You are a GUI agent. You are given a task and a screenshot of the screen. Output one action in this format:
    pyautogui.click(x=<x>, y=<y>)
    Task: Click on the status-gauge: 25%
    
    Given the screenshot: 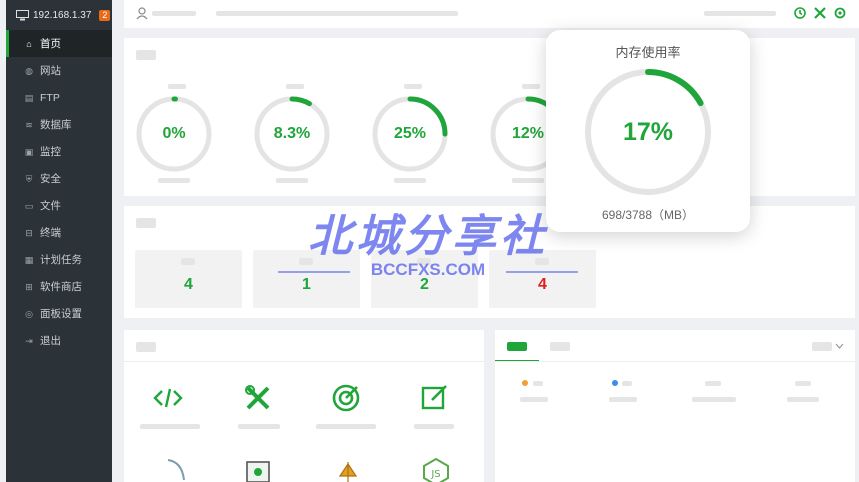 What is the action you would take?
    pyautogui.click(x=410, y=134)
    